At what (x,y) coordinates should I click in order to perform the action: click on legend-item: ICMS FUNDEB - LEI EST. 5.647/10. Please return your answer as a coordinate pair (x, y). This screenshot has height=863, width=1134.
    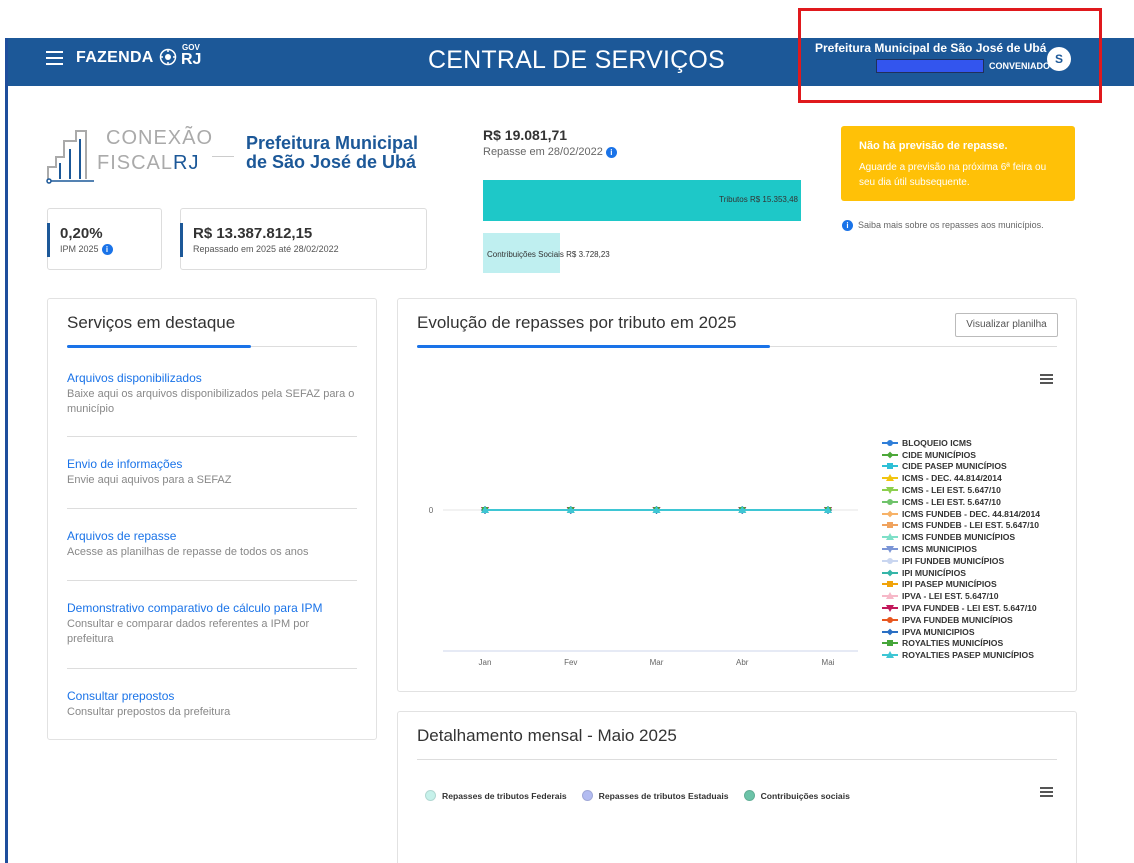
    Looking at the image, I should click on (977, 526).